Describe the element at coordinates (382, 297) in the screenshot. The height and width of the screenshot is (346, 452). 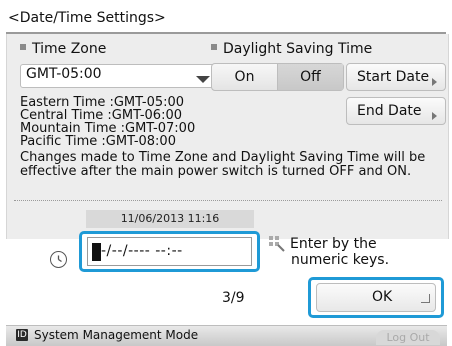
I see `ok-label: OK` at that location.